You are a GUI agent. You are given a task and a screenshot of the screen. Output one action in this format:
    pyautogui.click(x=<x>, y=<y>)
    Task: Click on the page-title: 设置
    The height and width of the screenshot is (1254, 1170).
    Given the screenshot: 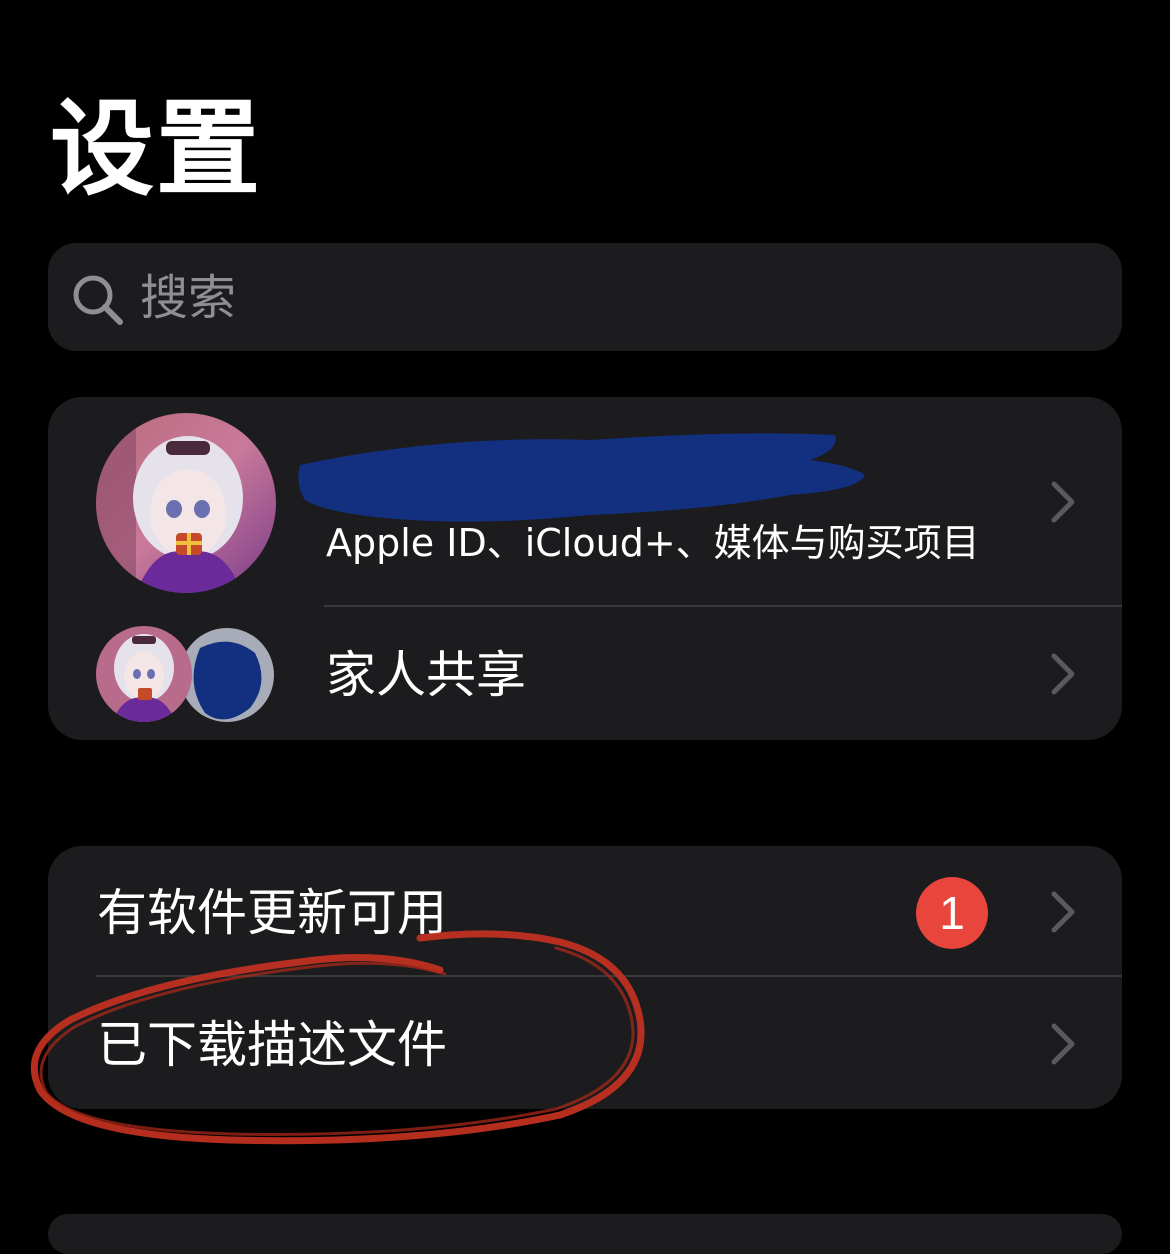 What is the action you would take?
    pyautogui.click(x=156, y=149)
    